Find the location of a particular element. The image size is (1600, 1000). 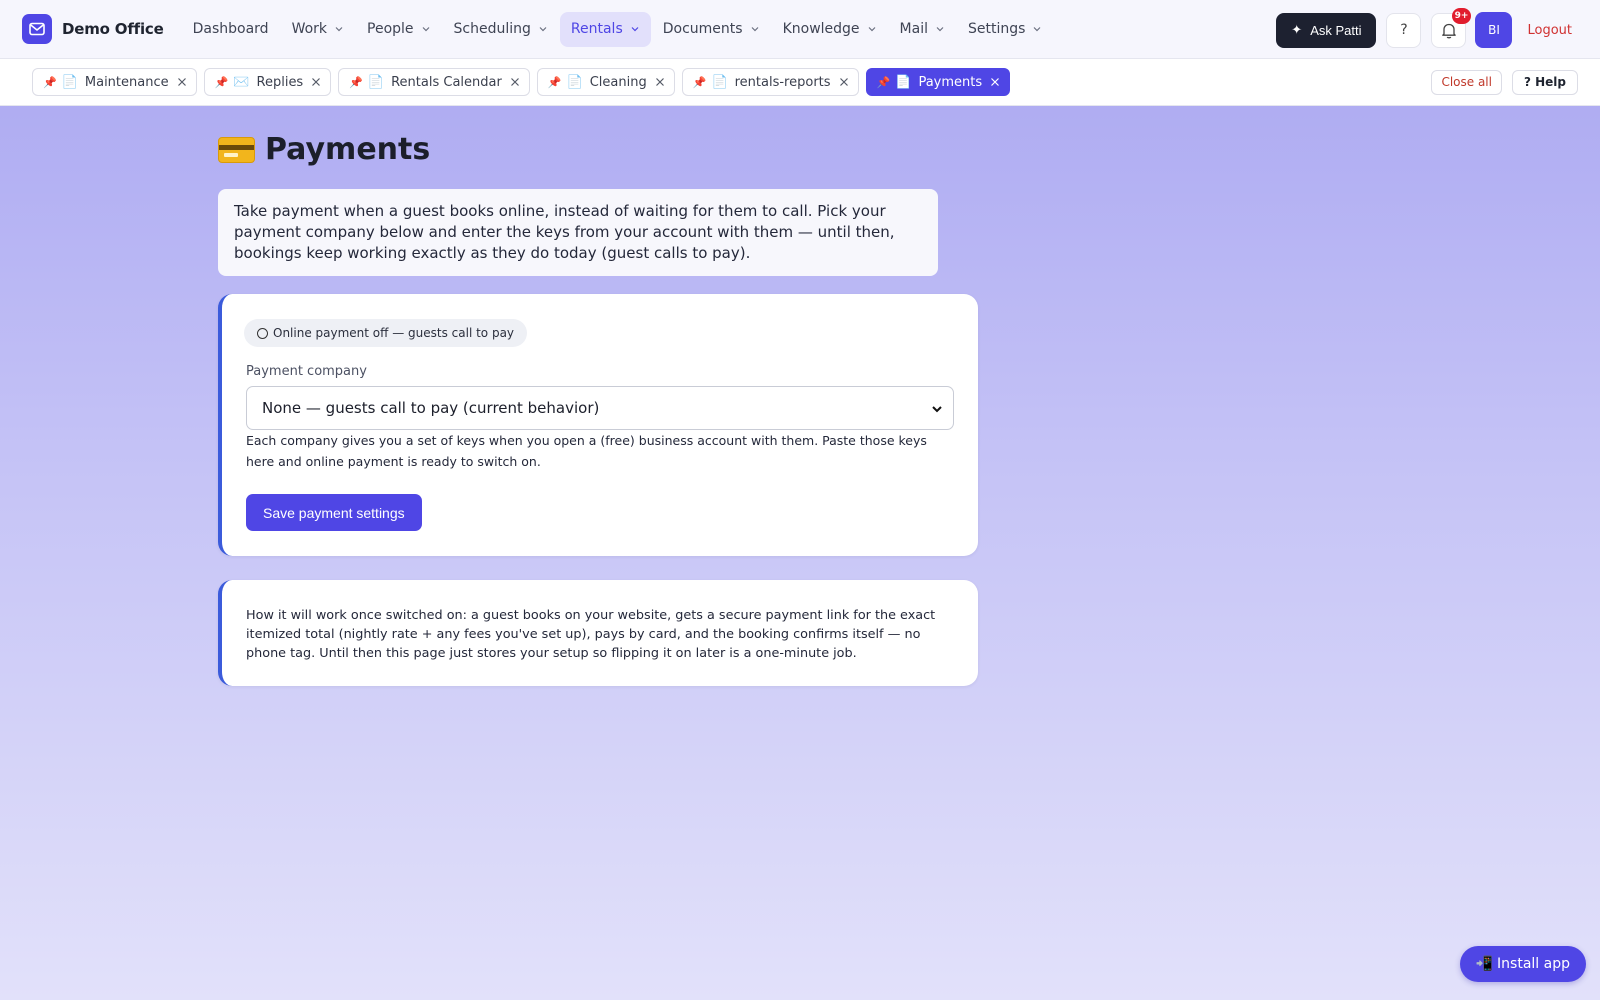

nav-item-knowledge: Knowledge is located at coordinates (830, 29).